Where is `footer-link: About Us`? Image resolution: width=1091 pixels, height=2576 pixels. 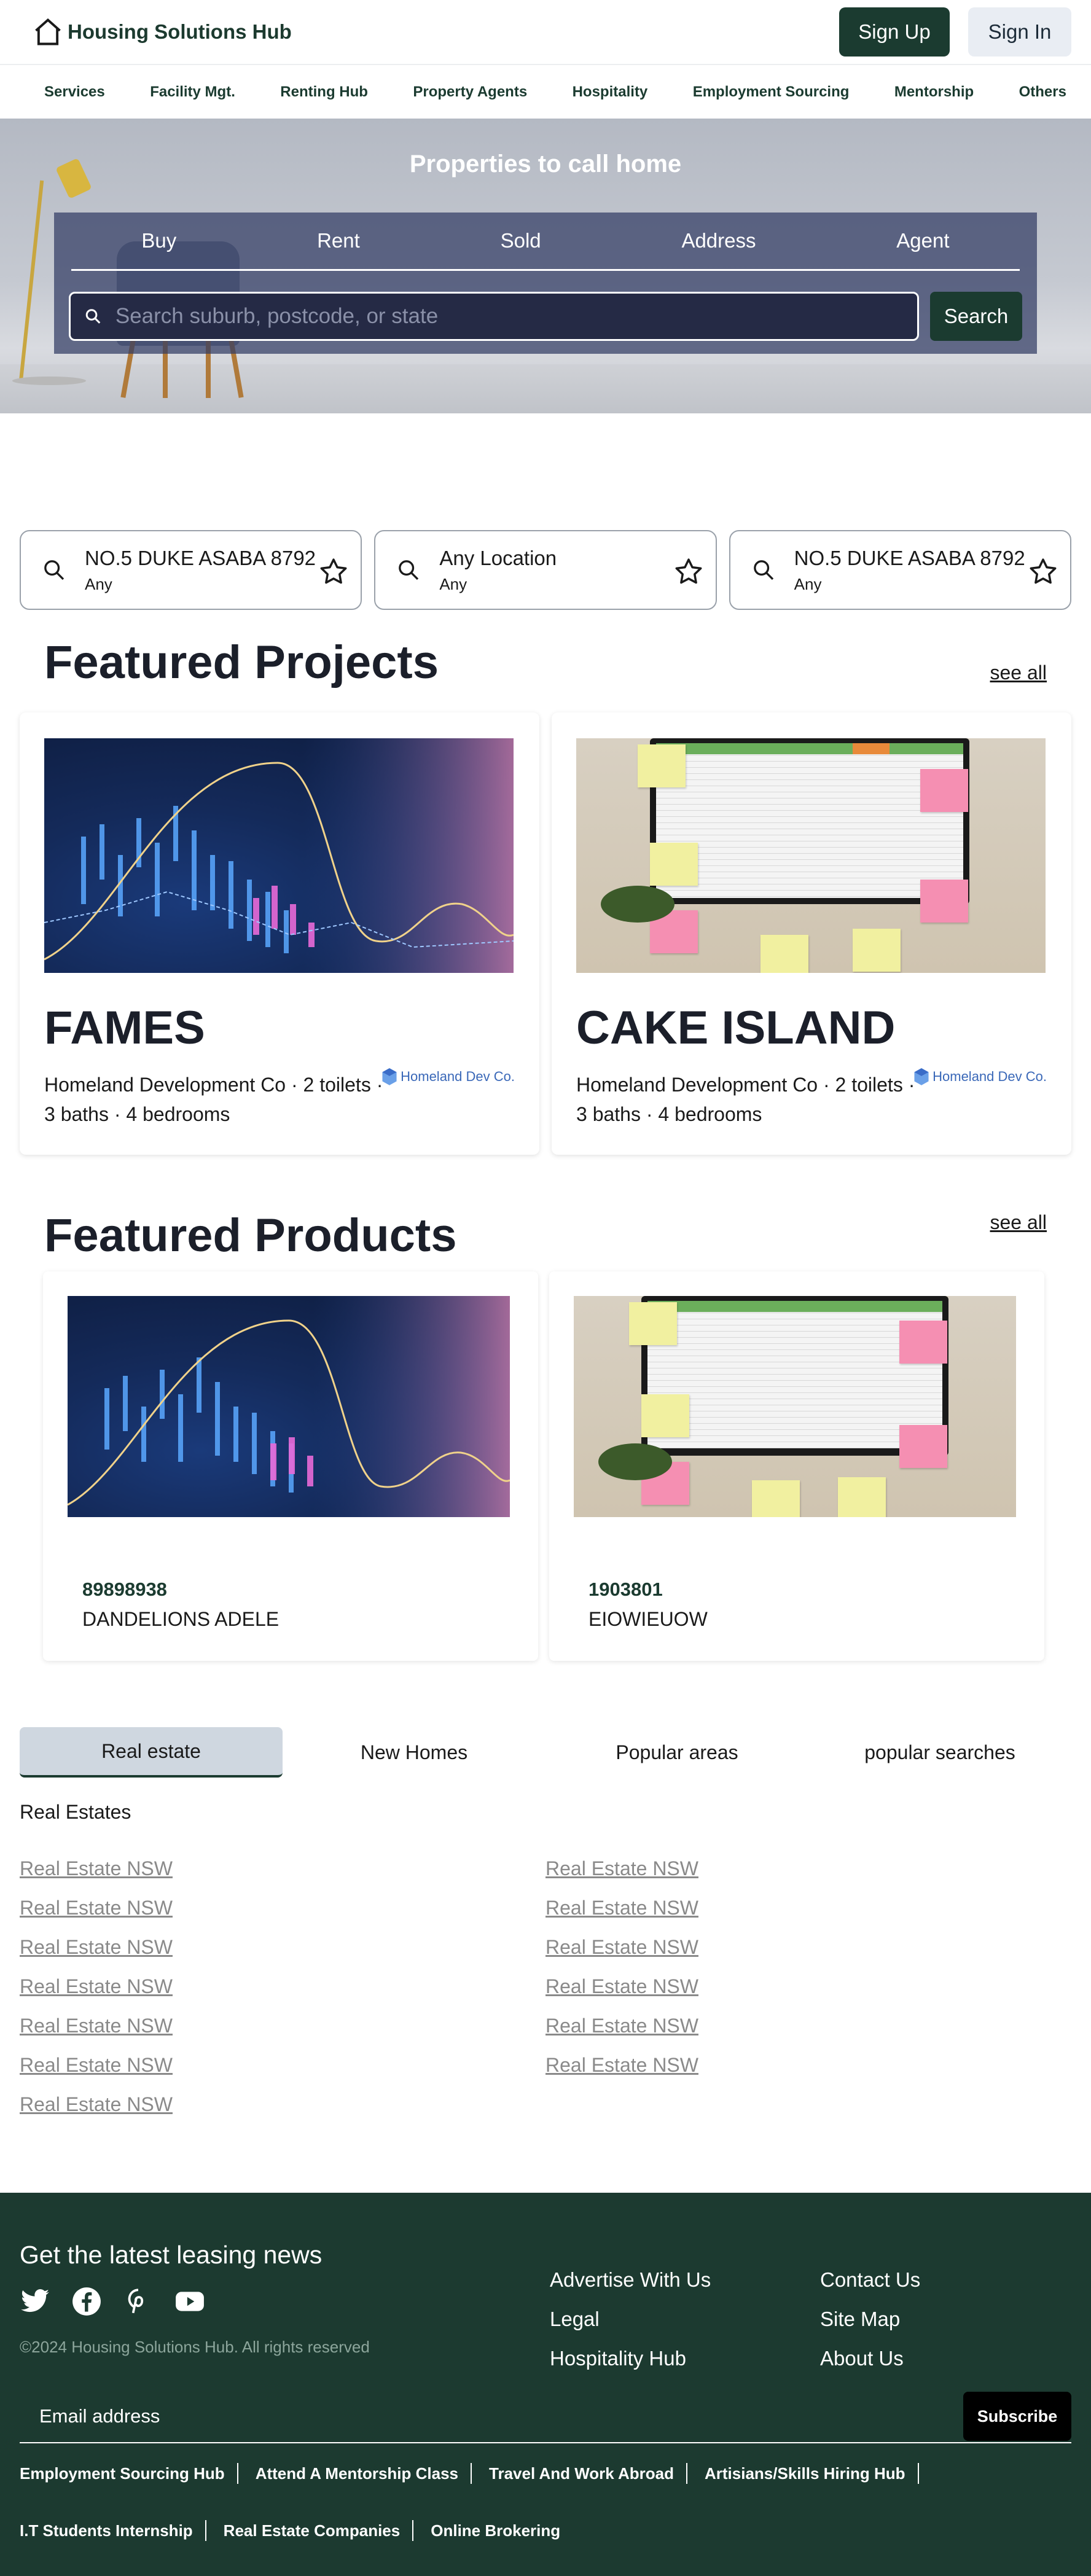
footer-link: About Us is located at coordinates (870, 2358).